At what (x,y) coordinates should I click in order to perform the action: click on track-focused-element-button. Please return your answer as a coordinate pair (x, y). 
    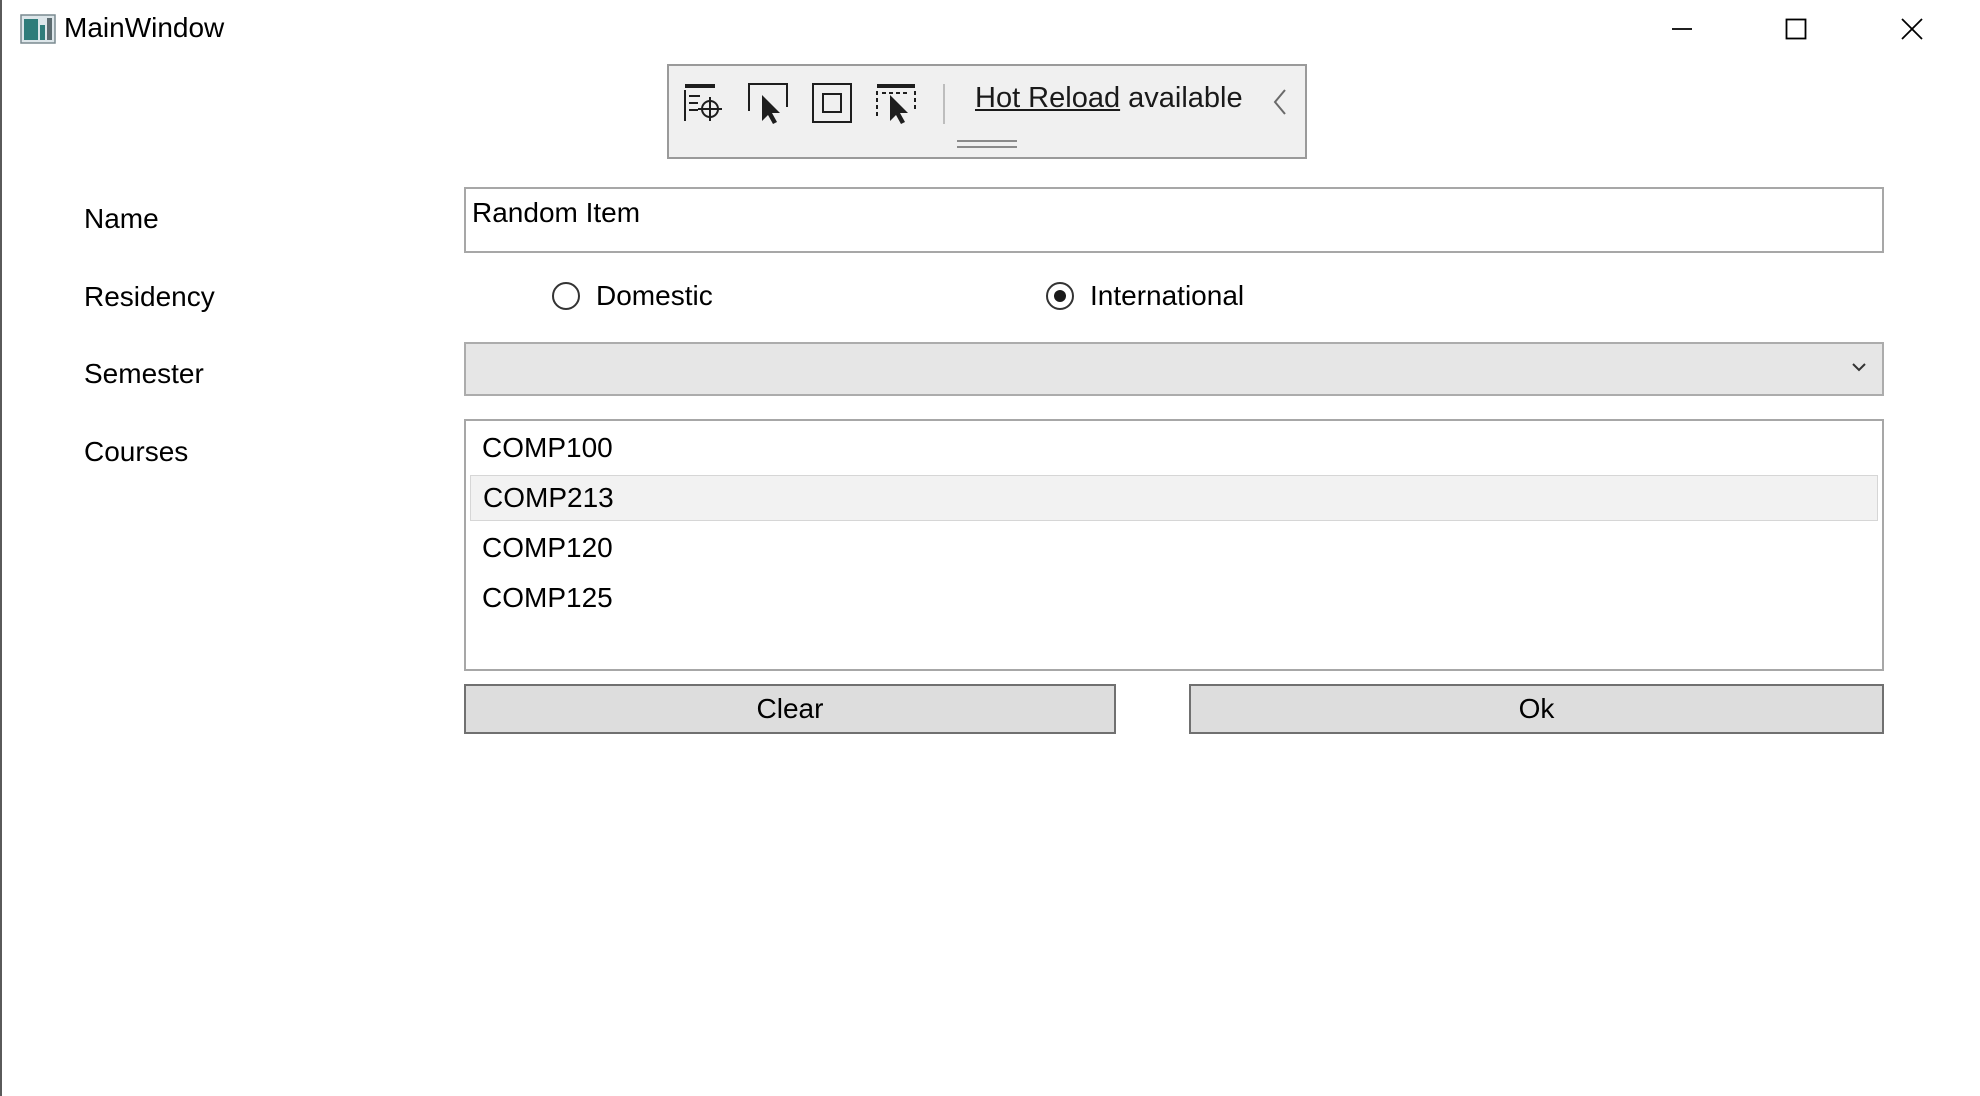
    Looking at the image, I should click on (896, 103).